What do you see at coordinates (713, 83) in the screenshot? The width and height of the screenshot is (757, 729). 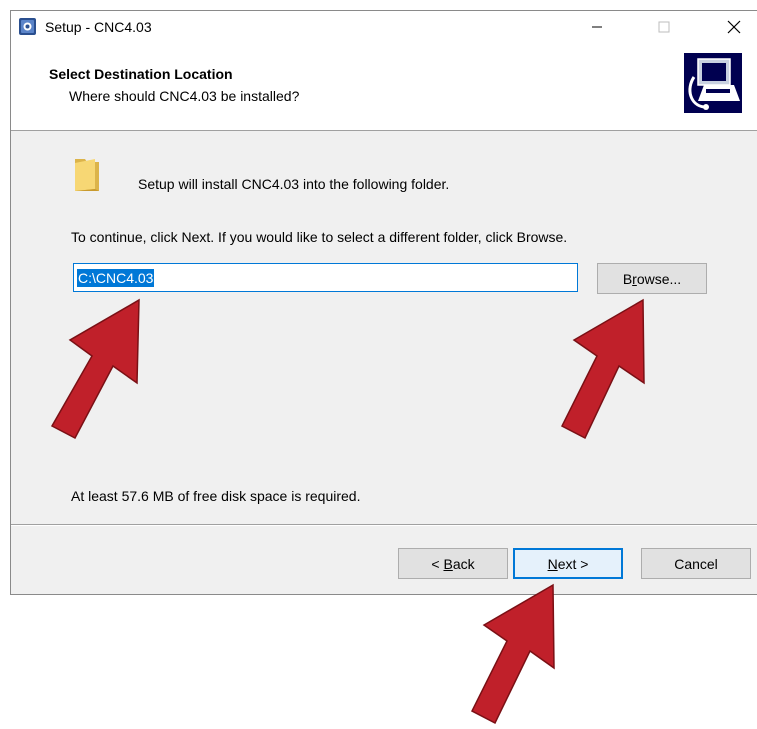 I see `wizard-computer-icon` at bounding box center [713, 83].